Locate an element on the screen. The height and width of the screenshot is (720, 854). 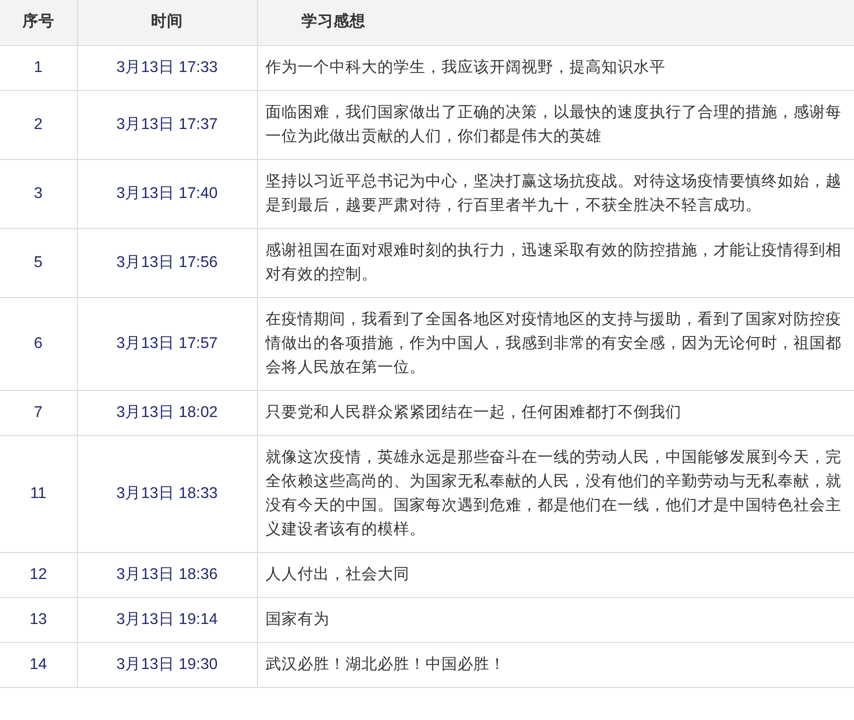
table-cell: 3月13日 17:33 is located at coordinates (167, 67).